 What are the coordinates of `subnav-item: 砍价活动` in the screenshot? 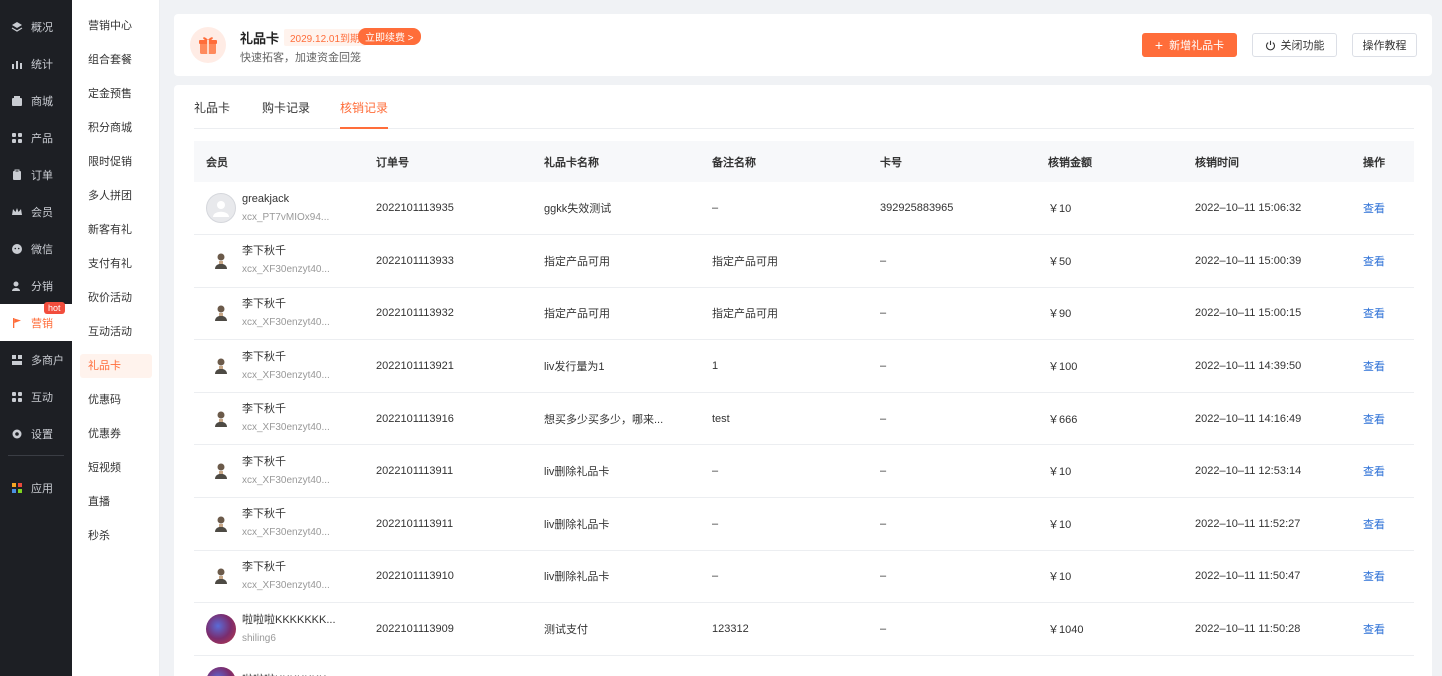 It's located at (110, 298).